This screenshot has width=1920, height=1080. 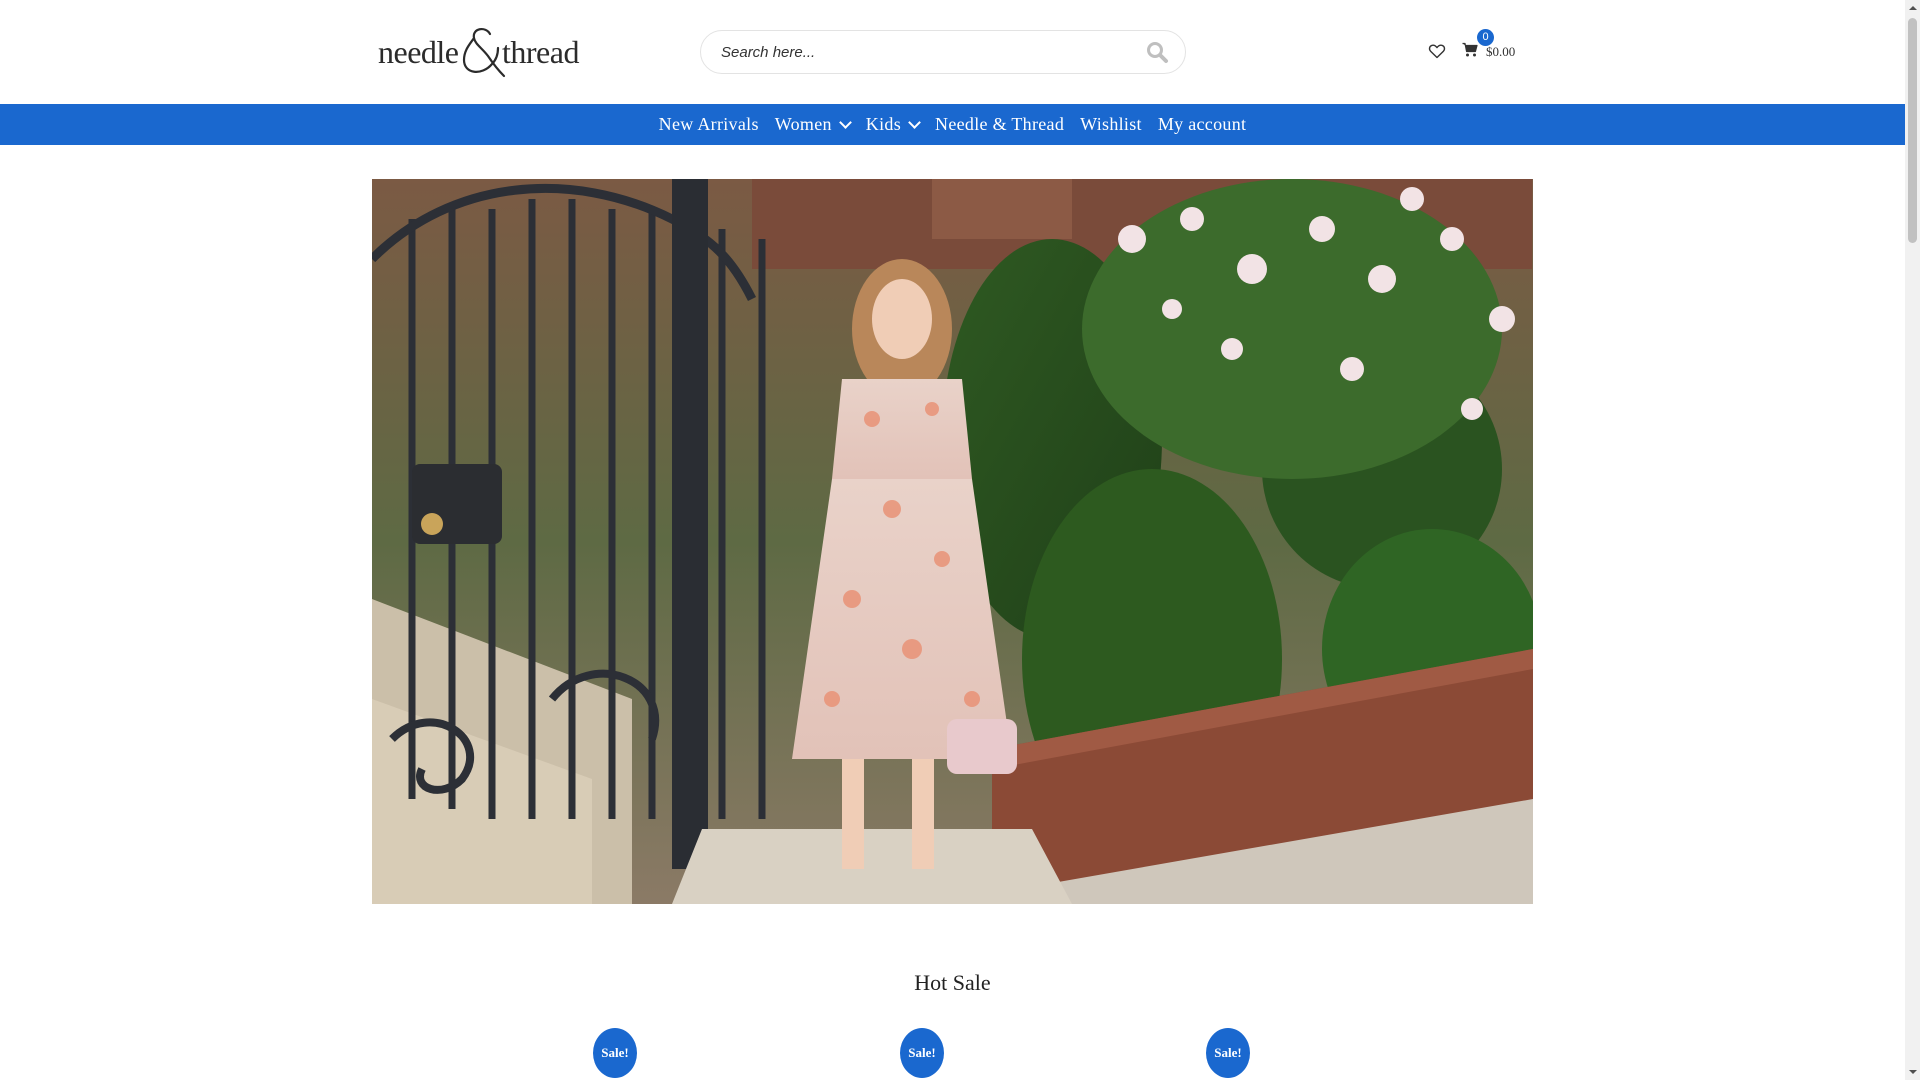 What do you see at coordinates (1158, 53) in the screenshot?
I see `search-icon` at bounding box center [1158, 53].